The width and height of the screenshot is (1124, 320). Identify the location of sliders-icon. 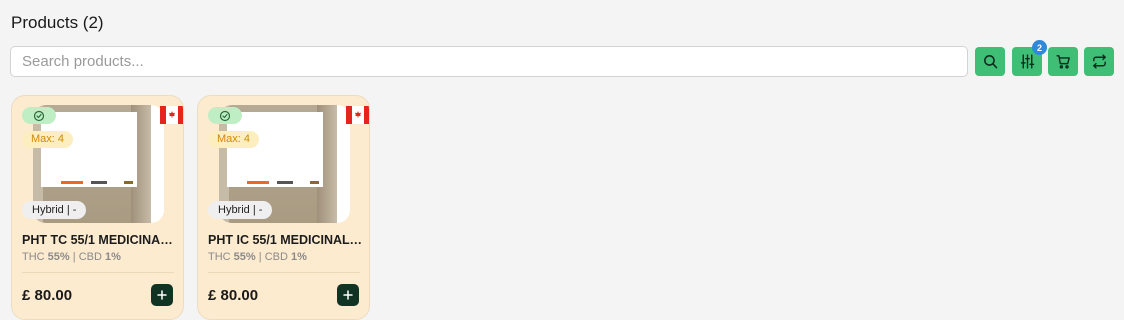
(1027, 61).